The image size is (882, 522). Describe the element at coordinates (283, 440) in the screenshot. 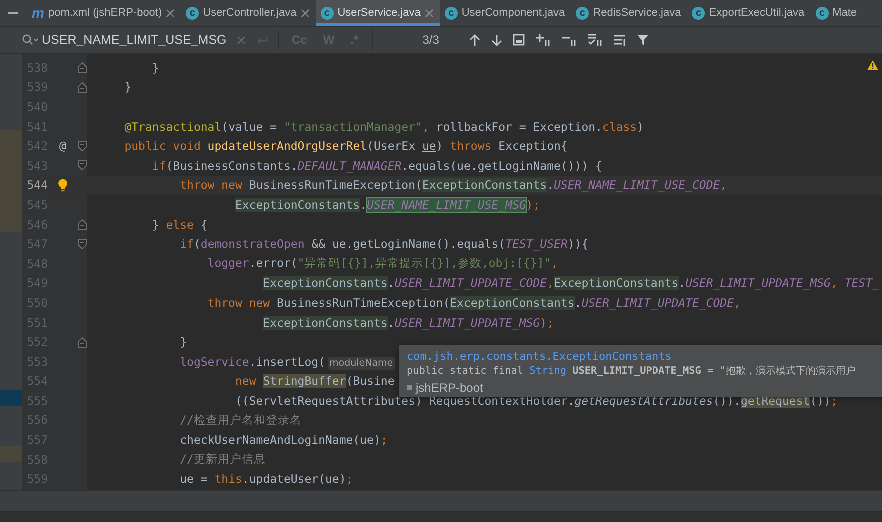

I see `code-line: checkUserNameAndLoginName(ue);` at that location.